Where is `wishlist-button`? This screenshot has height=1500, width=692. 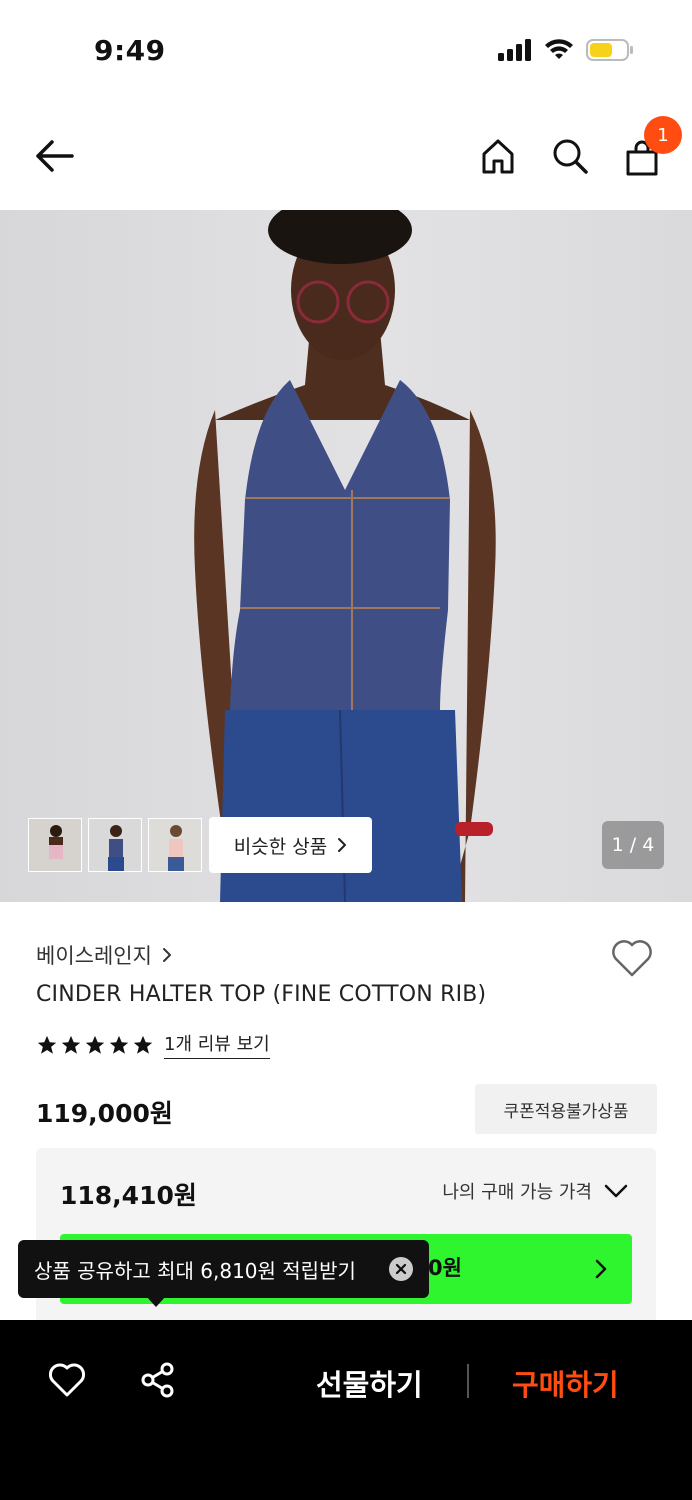 wishlist-button is located at coordinates (632, 960).